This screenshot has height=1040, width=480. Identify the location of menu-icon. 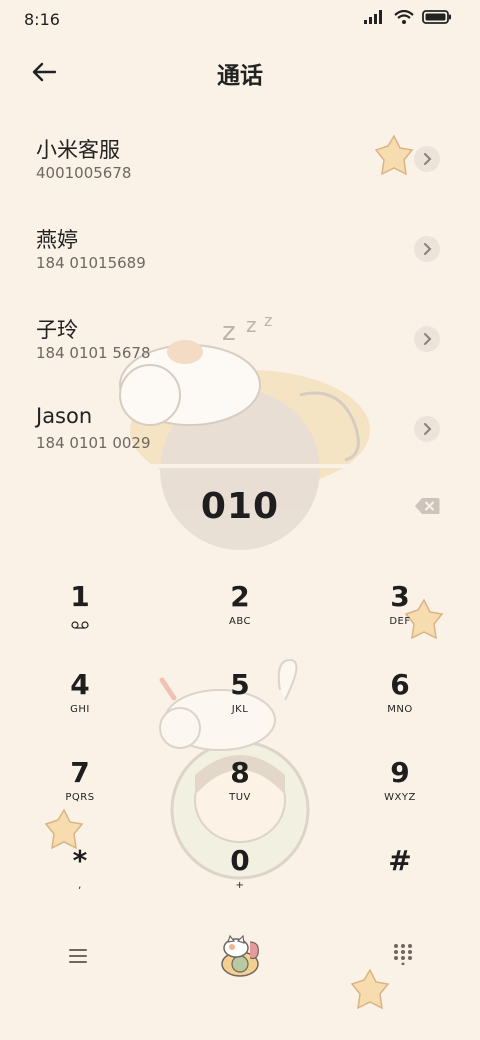
(78, 956).